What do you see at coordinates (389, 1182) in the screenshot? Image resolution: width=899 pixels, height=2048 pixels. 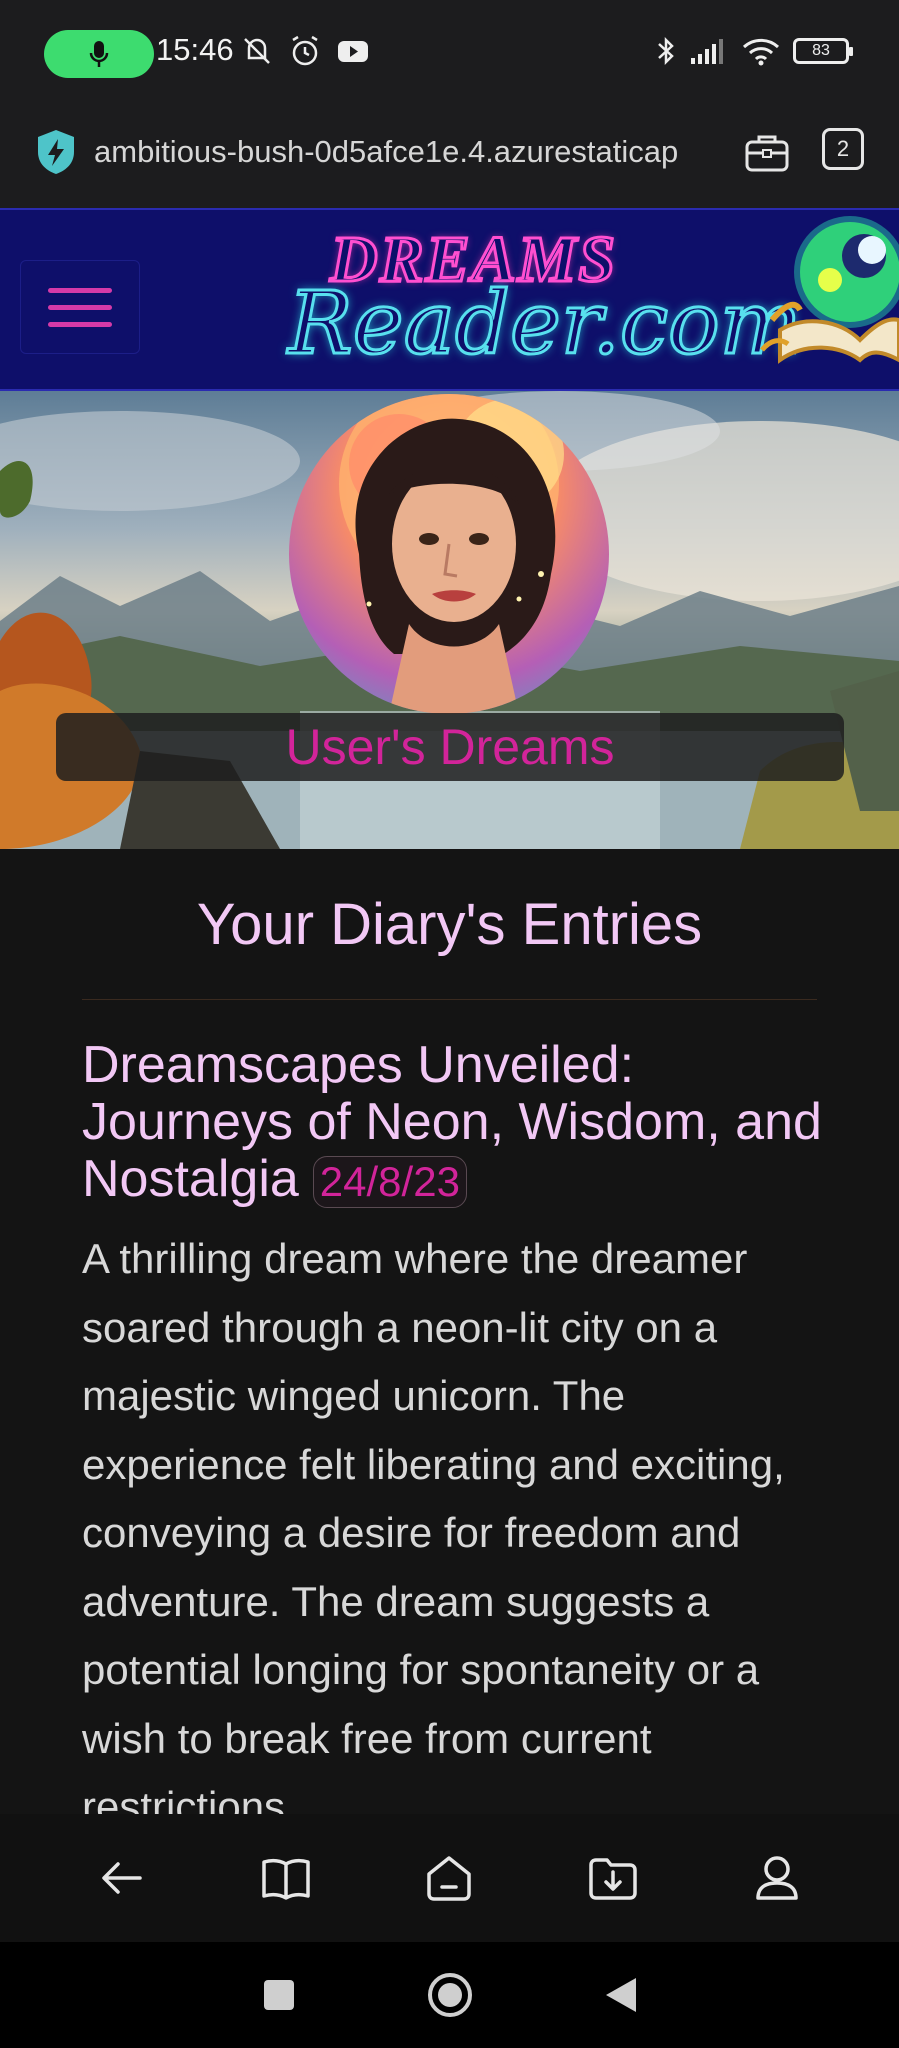 I see `entry-date-badge: 24/8/23` at bounding box center [389, 1182].